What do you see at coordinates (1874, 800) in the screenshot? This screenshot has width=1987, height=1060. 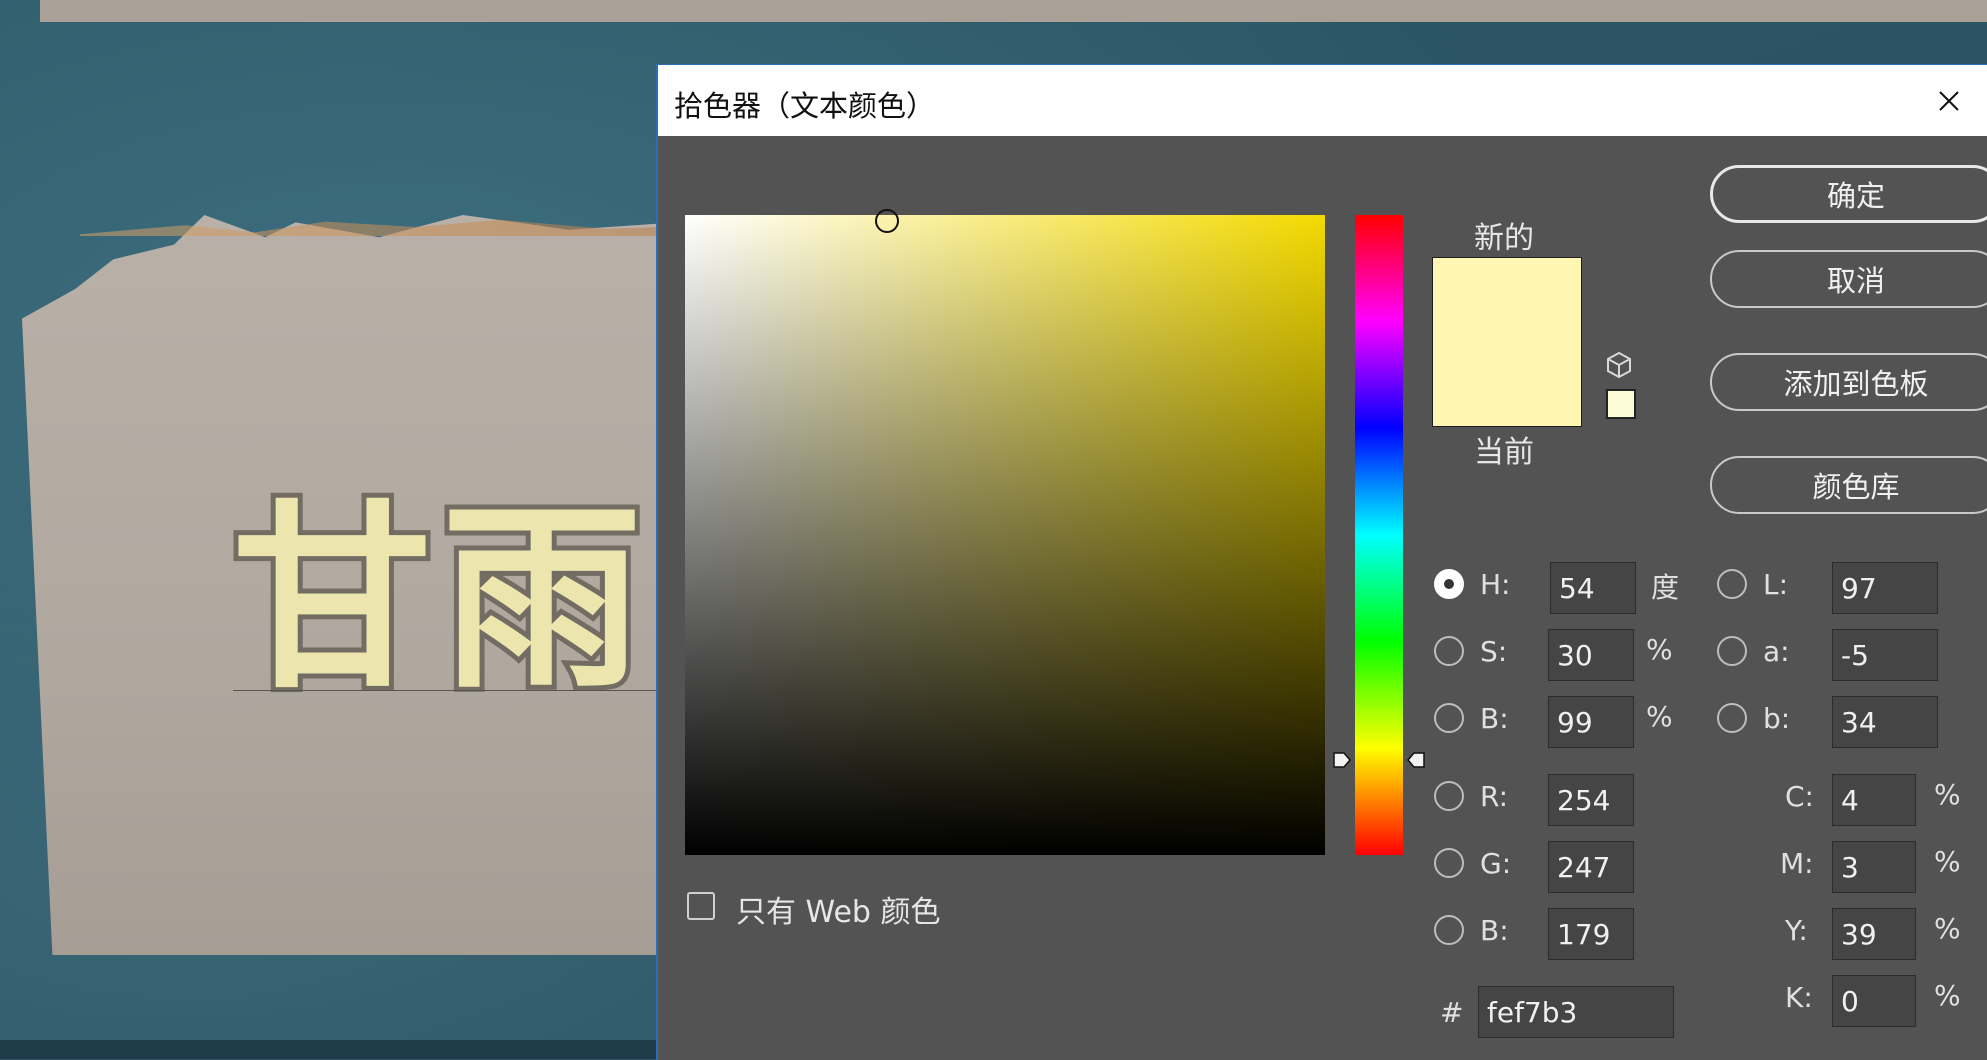 I see `cyan-input: 4` at bounding box center [1874, 800].